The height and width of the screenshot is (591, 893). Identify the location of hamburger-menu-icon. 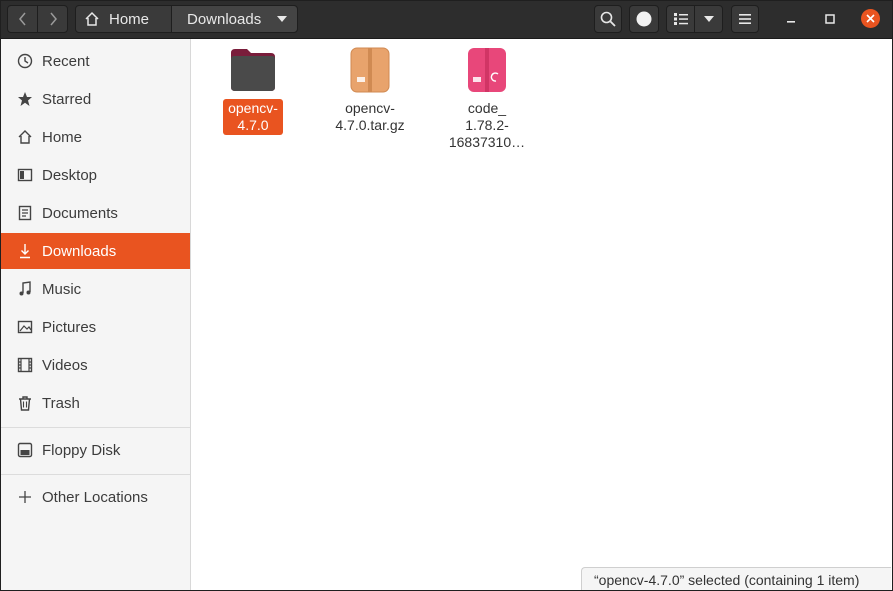
(745, 19).